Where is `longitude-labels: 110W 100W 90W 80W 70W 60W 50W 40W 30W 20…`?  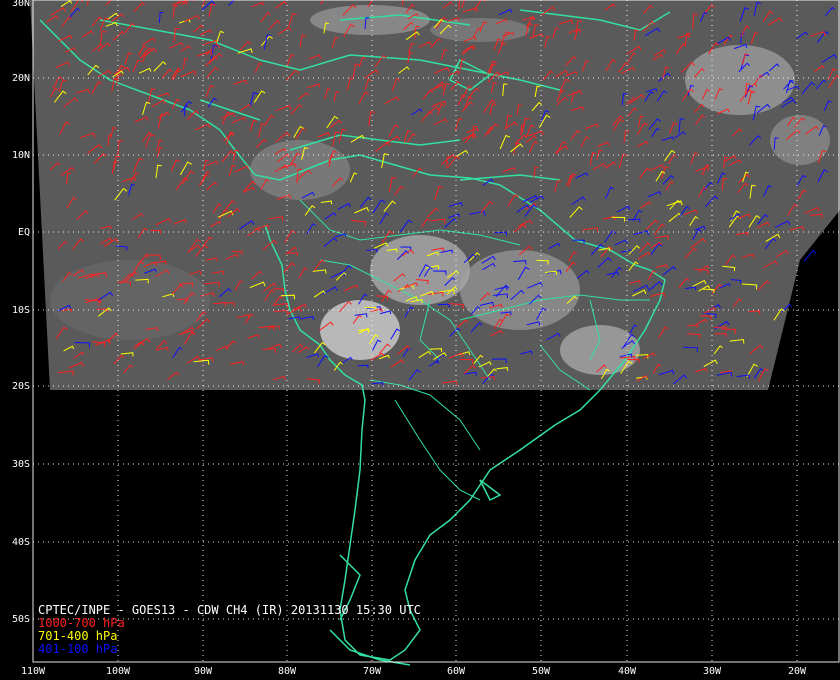 longitude-labels: 110W 100W 90W 80W 70W 60W 50W 40W 30W 20… is located at coordinates (414, 671).